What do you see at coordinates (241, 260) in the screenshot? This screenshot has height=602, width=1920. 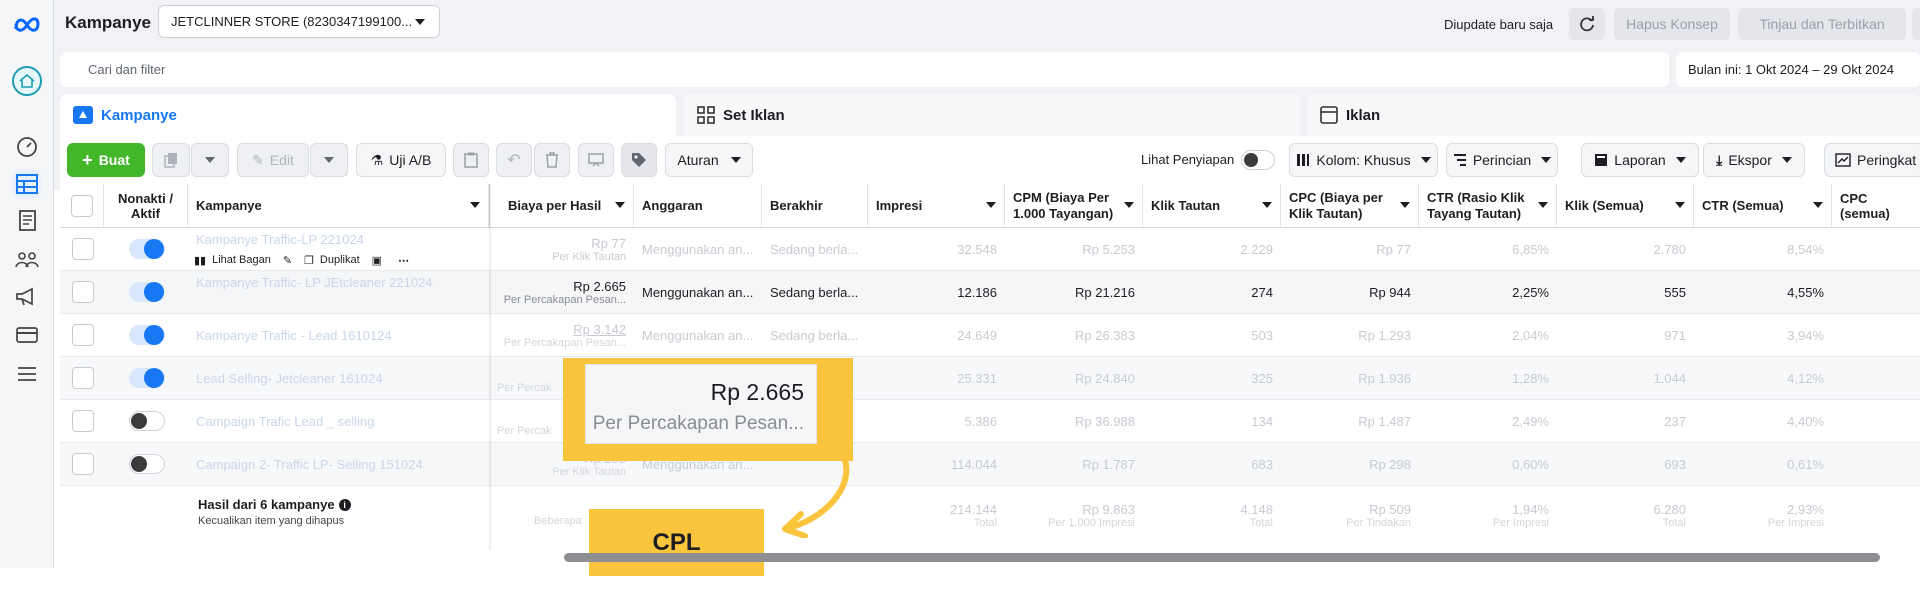 I see `view-chart-link: Lihat Bagan` at bounding box center [241, 260].